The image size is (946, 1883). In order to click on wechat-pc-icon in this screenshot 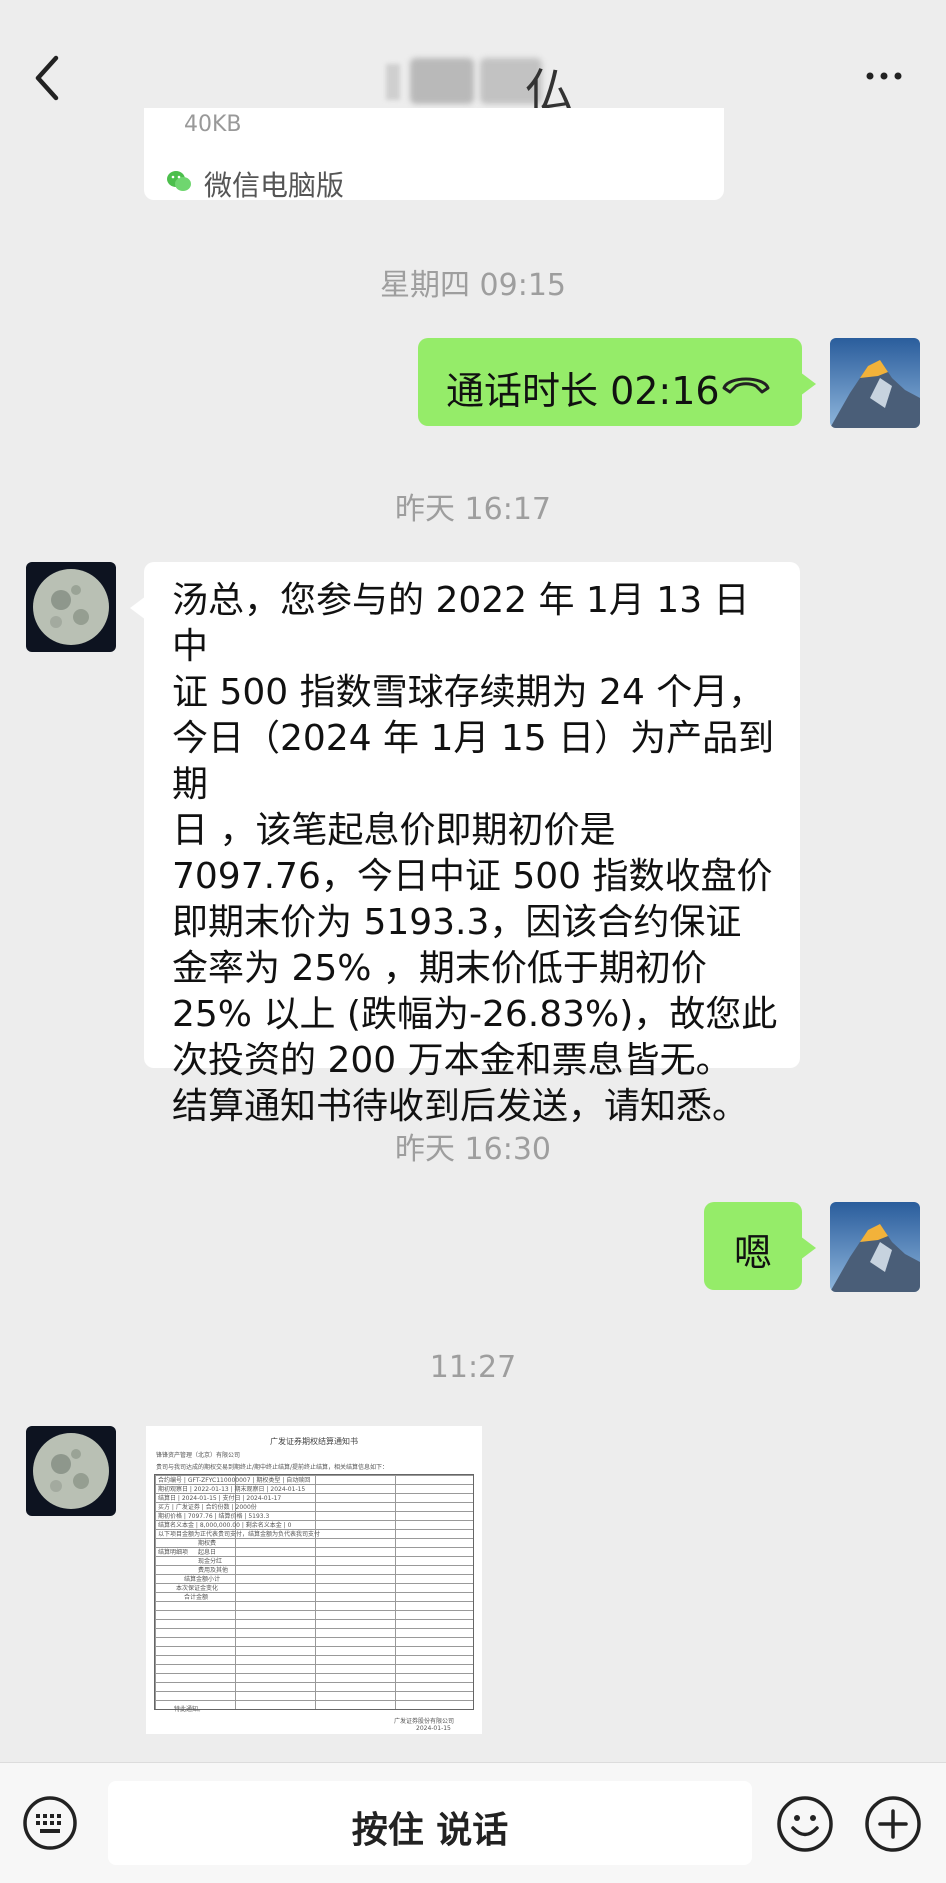, I will do `click(179, 181)`.